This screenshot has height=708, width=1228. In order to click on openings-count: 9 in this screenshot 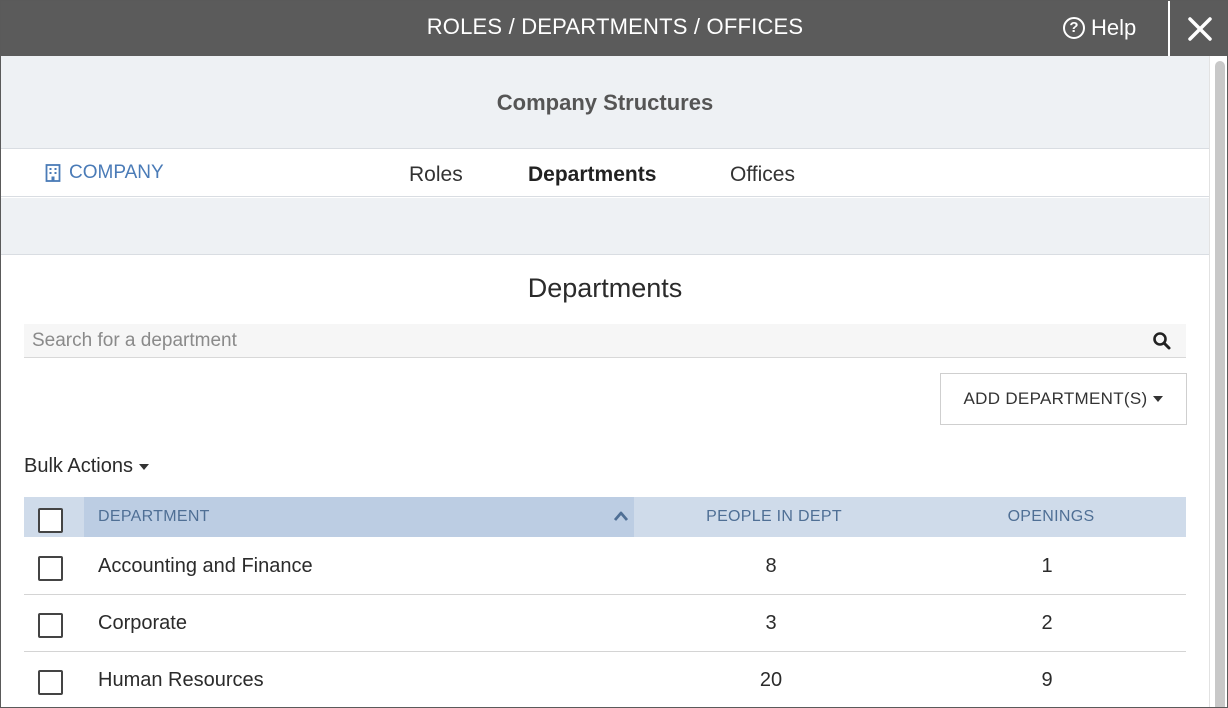, I will do `click(1047, 680)`.